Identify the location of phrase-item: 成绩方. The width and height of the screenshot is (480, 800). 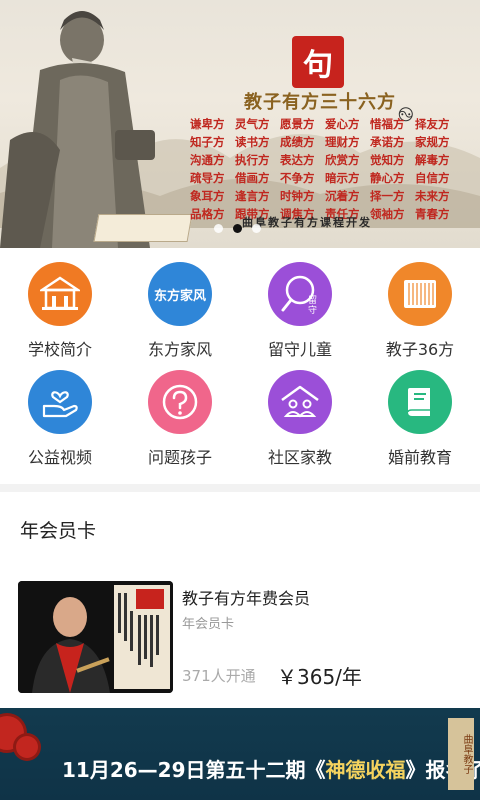
(297, 142).